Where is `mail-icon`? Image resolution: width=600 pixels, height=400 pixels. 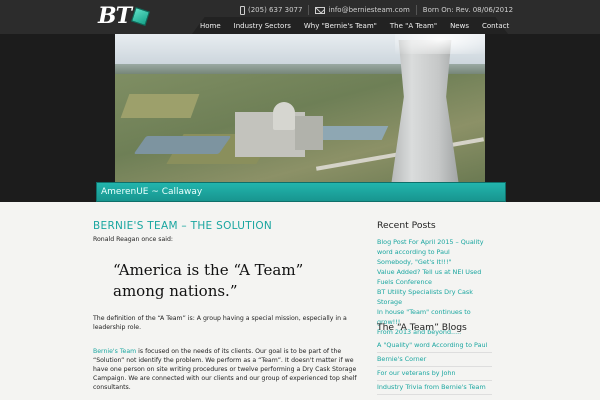 mail-icon is located at coordinates (320, 10).